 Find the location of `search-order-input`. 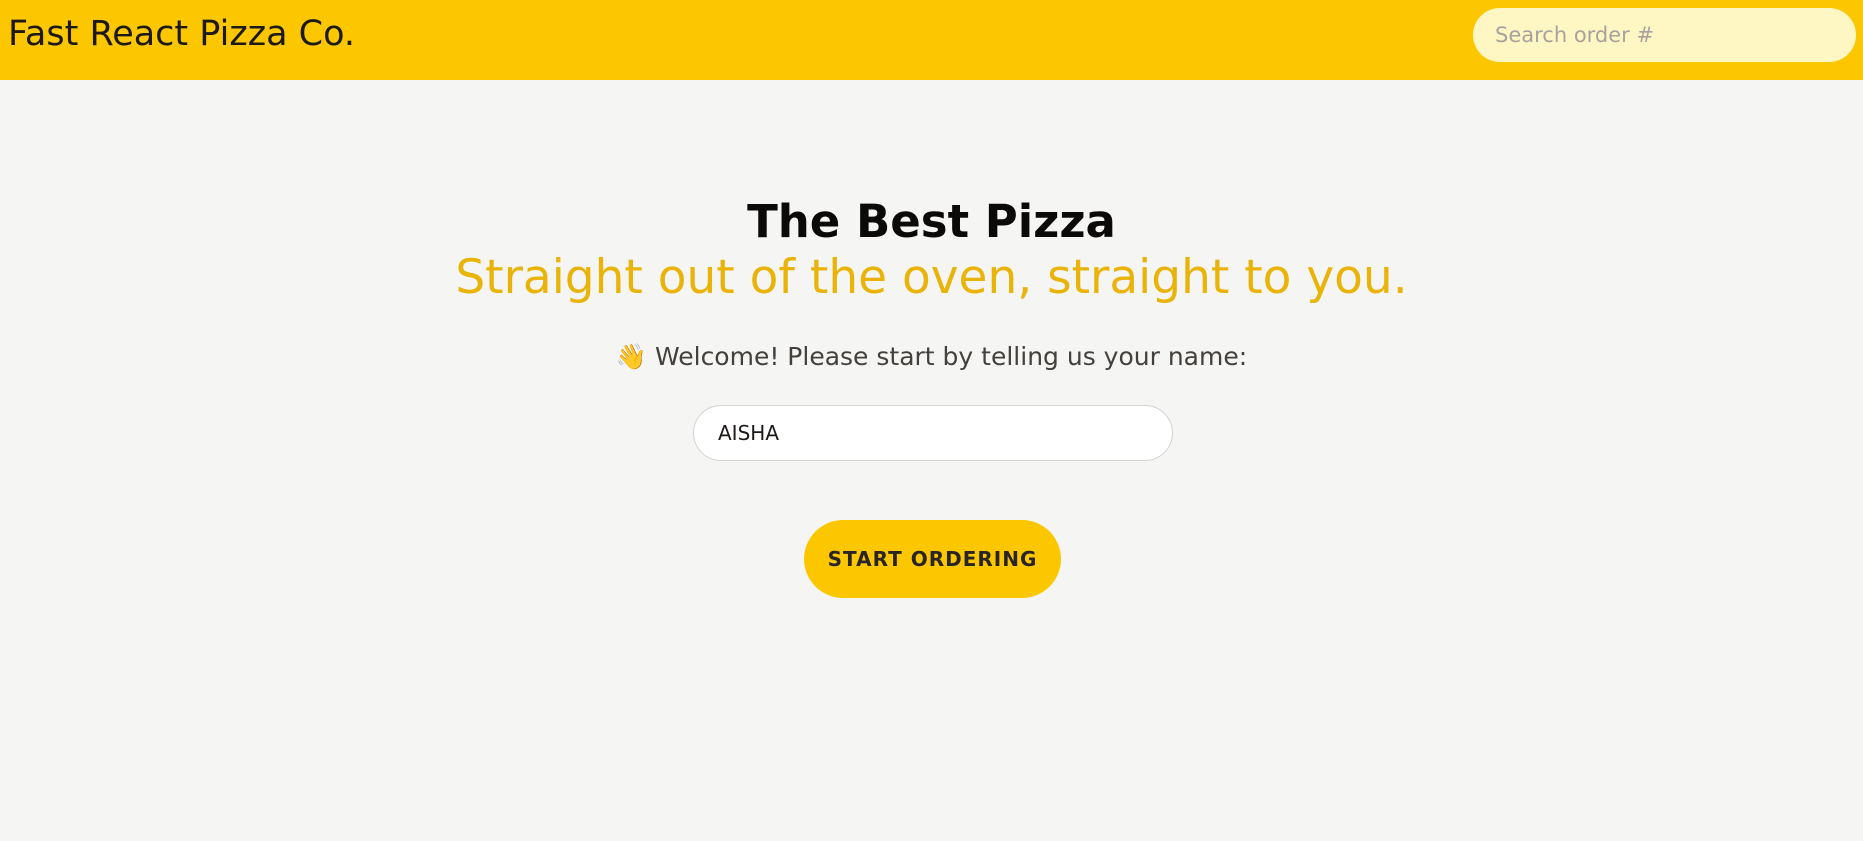

search-order-input is located at coordinates (1664, 35).